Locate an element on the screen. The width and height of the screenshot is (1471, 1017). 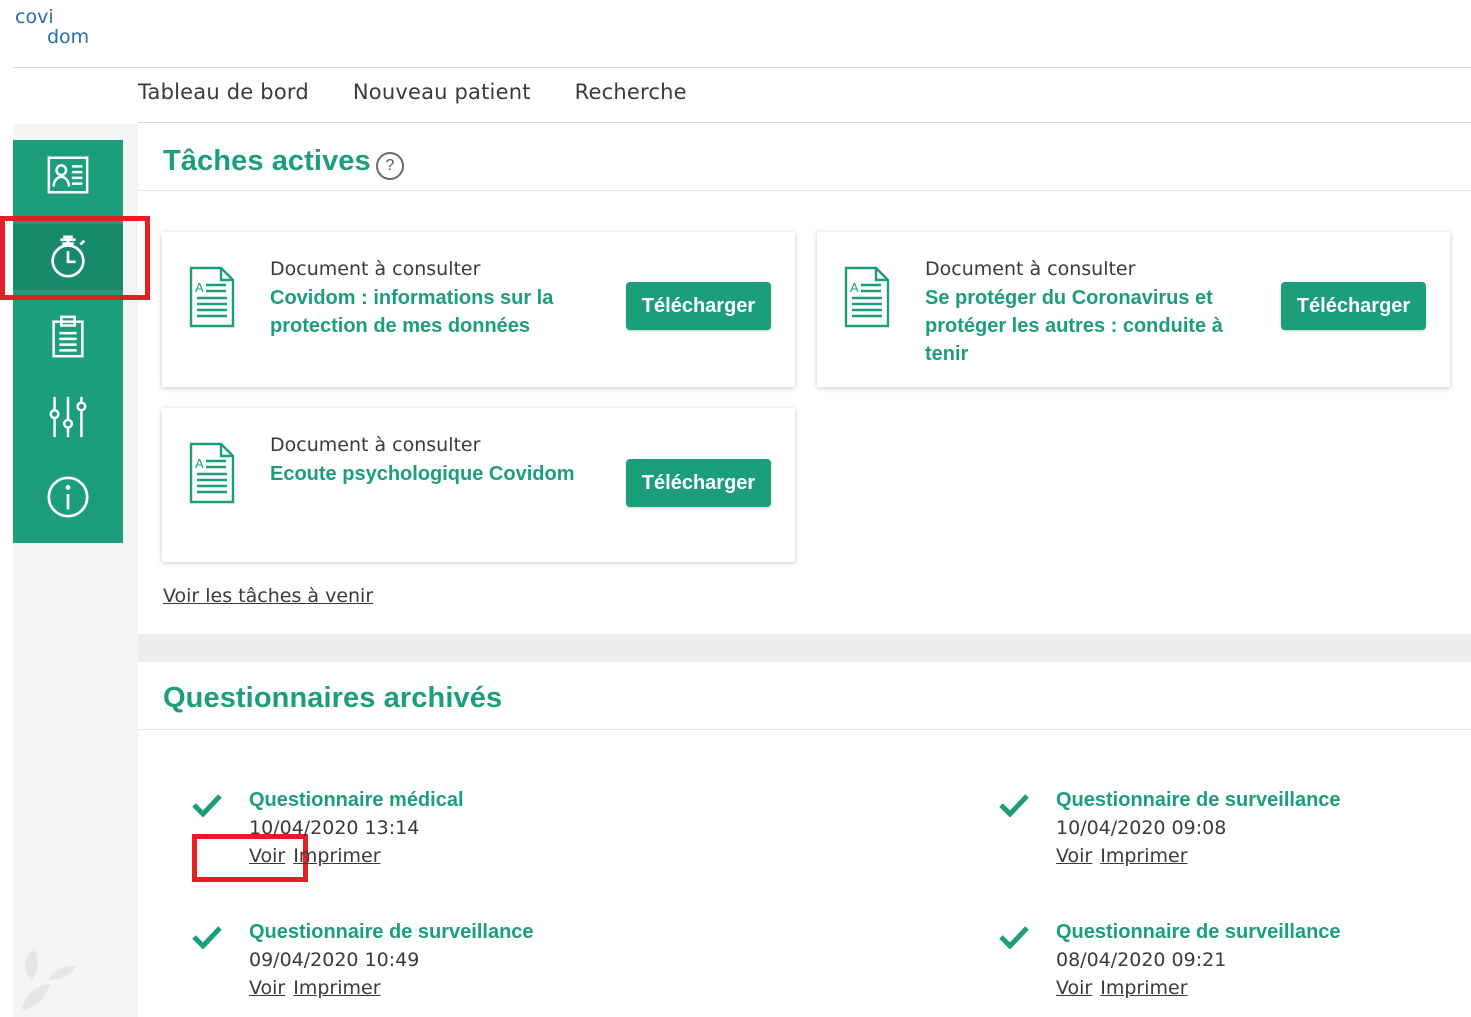
tasks-divider is located at coordinates (804, 190).